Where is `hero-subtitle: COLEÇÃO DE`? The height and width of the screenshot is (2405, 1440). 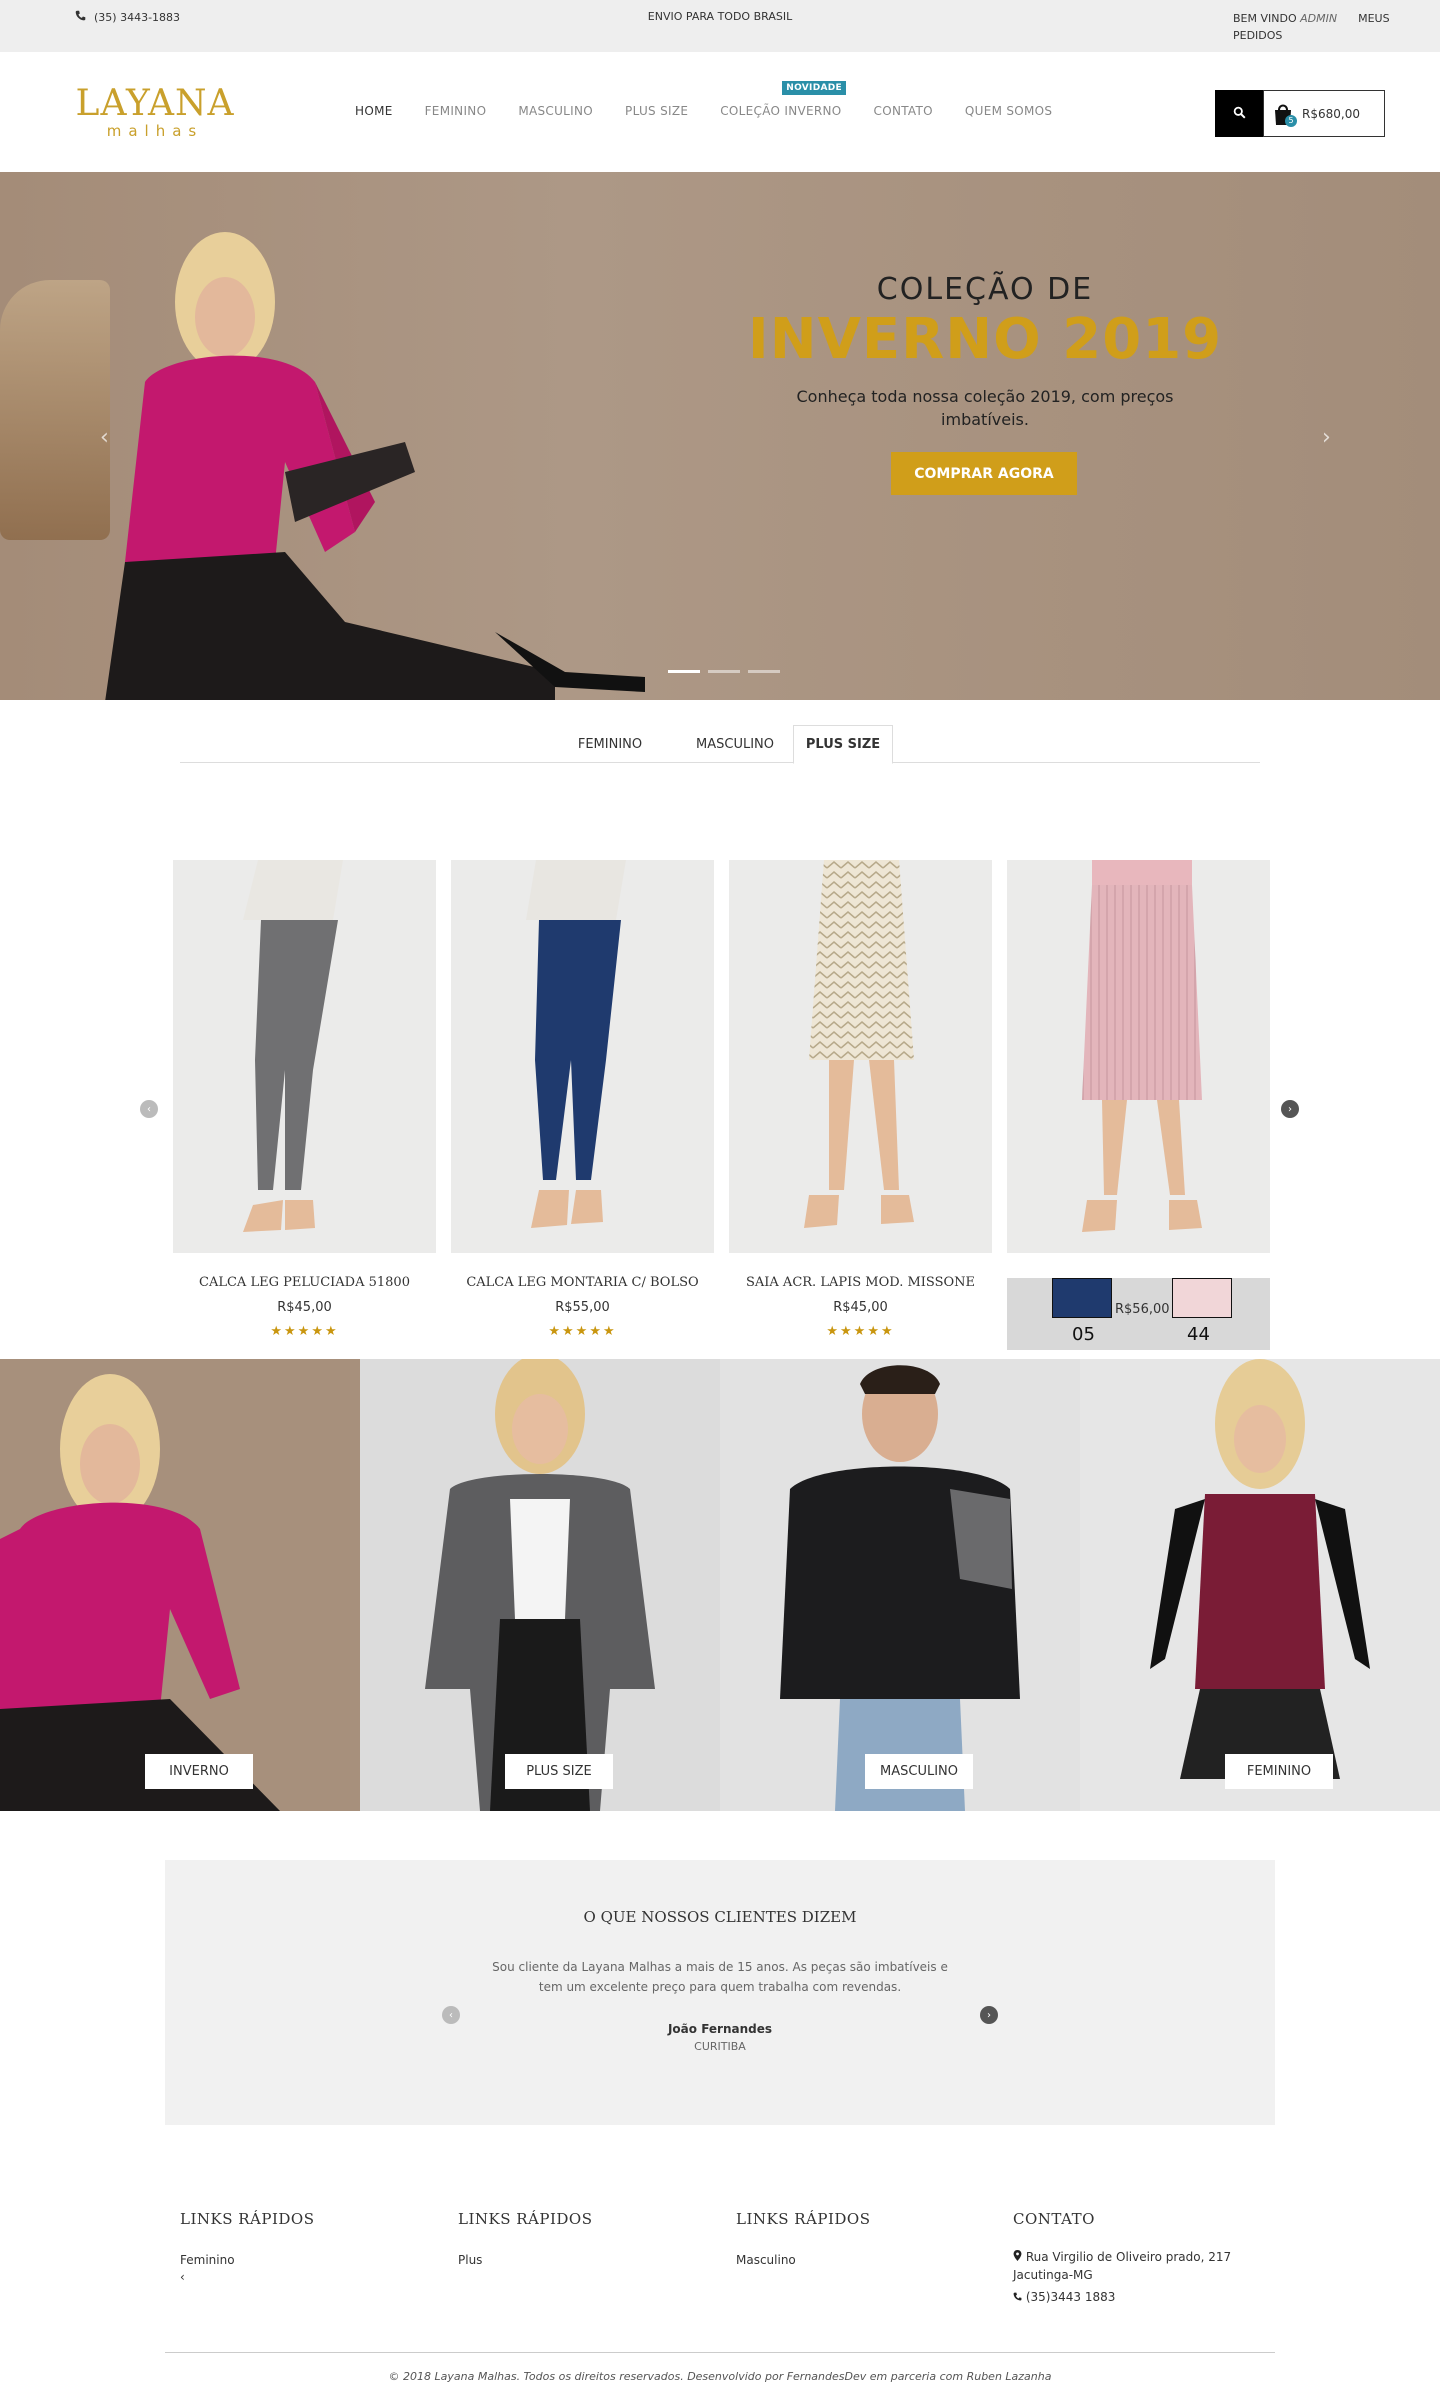
hero-subtitle: COLEÇÃO DE is located at coordinates (985, 289).